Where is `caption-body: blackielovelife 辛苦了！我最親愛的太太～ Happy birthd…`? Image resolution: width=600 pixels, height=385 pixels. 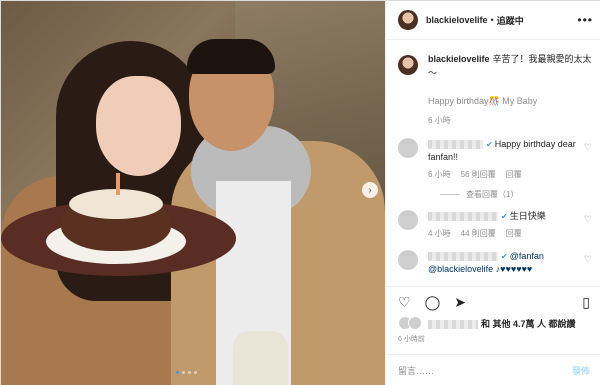
caption-body: blackielovelife 辛苦了！我最親愛的太太～ Happy birthd… is located at coordinates (510, 90).